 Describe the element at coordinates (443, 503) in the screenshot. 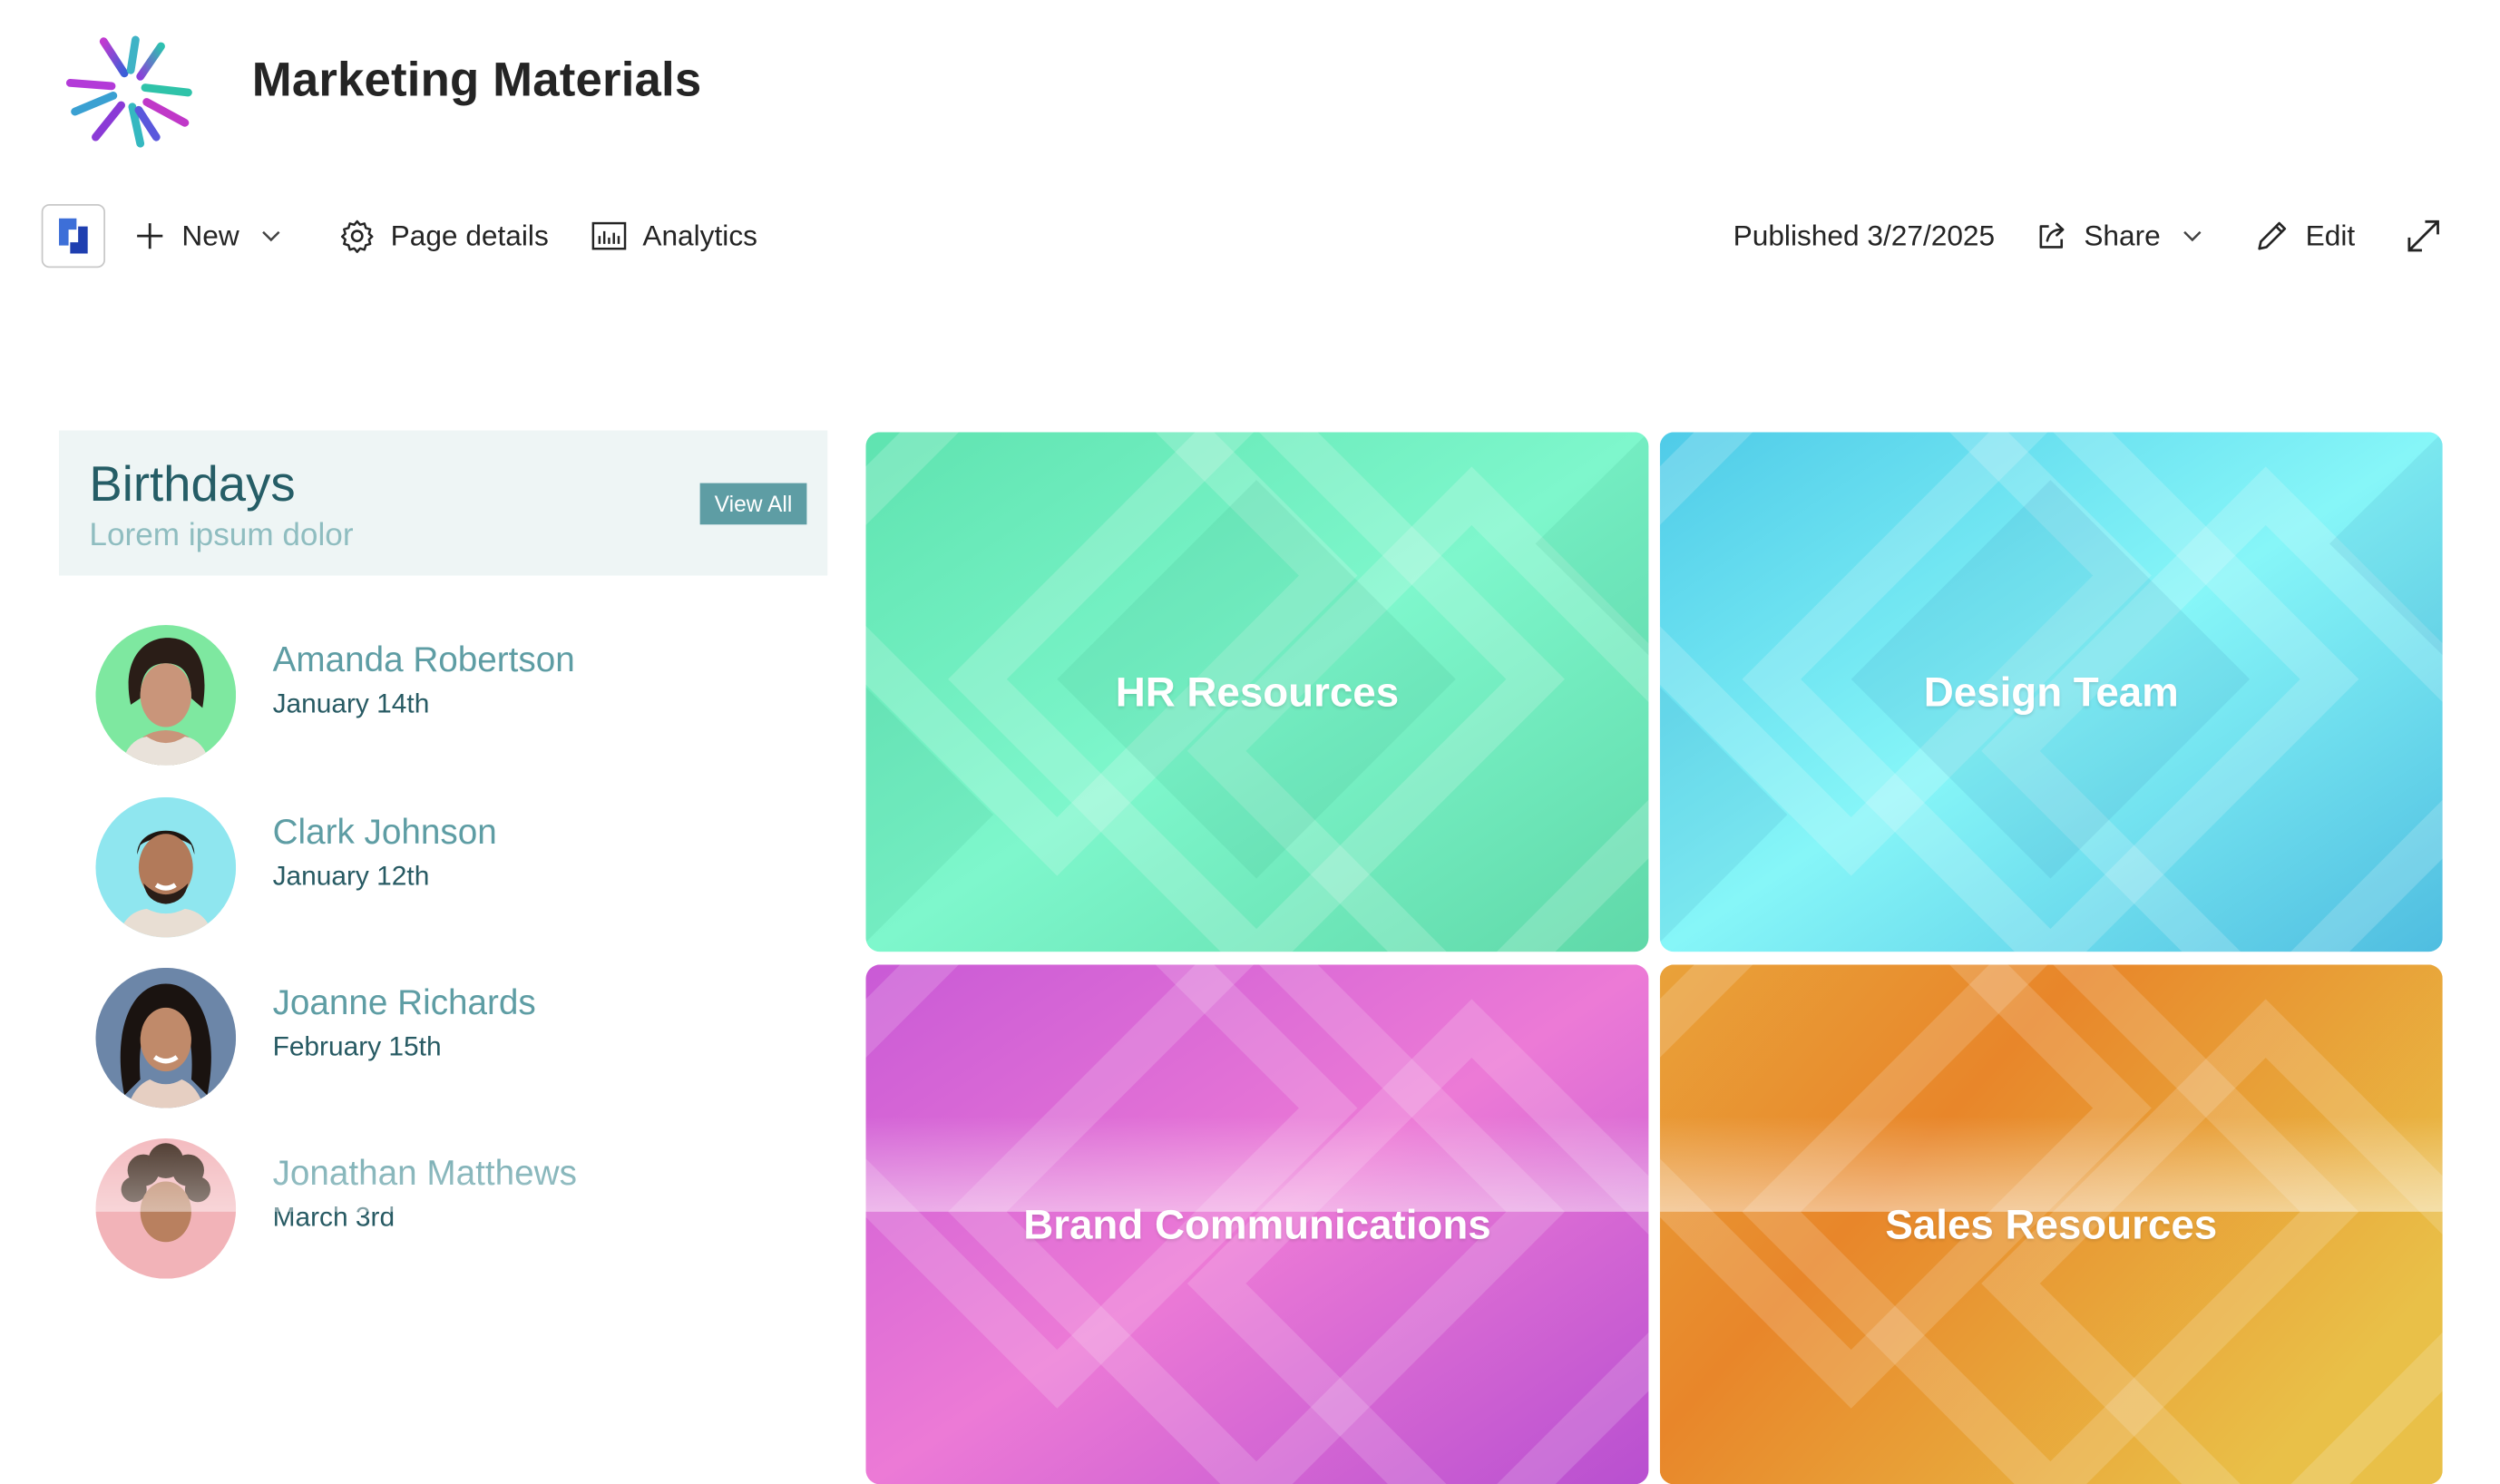

I see `birthdays-header: Birthdays Lorem ipsum dolor View All` at that location.